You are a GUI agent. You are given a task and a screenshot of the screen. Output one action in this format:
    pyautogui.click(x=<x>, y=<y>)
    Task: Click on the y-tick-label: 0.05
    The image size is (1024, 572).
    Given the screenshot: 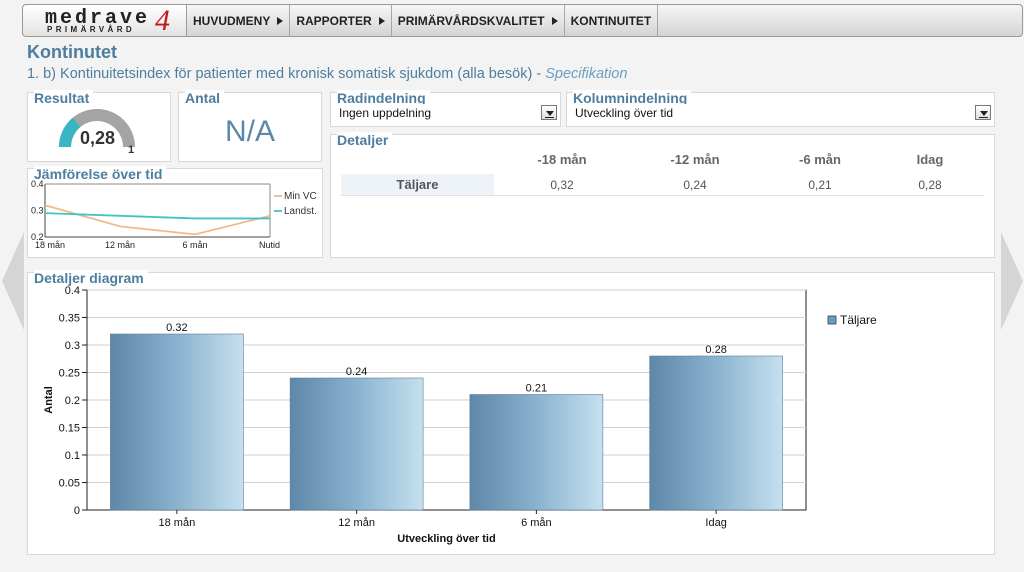 What is the action you would take?
    pyautogui.click(x=69, y=484)
    